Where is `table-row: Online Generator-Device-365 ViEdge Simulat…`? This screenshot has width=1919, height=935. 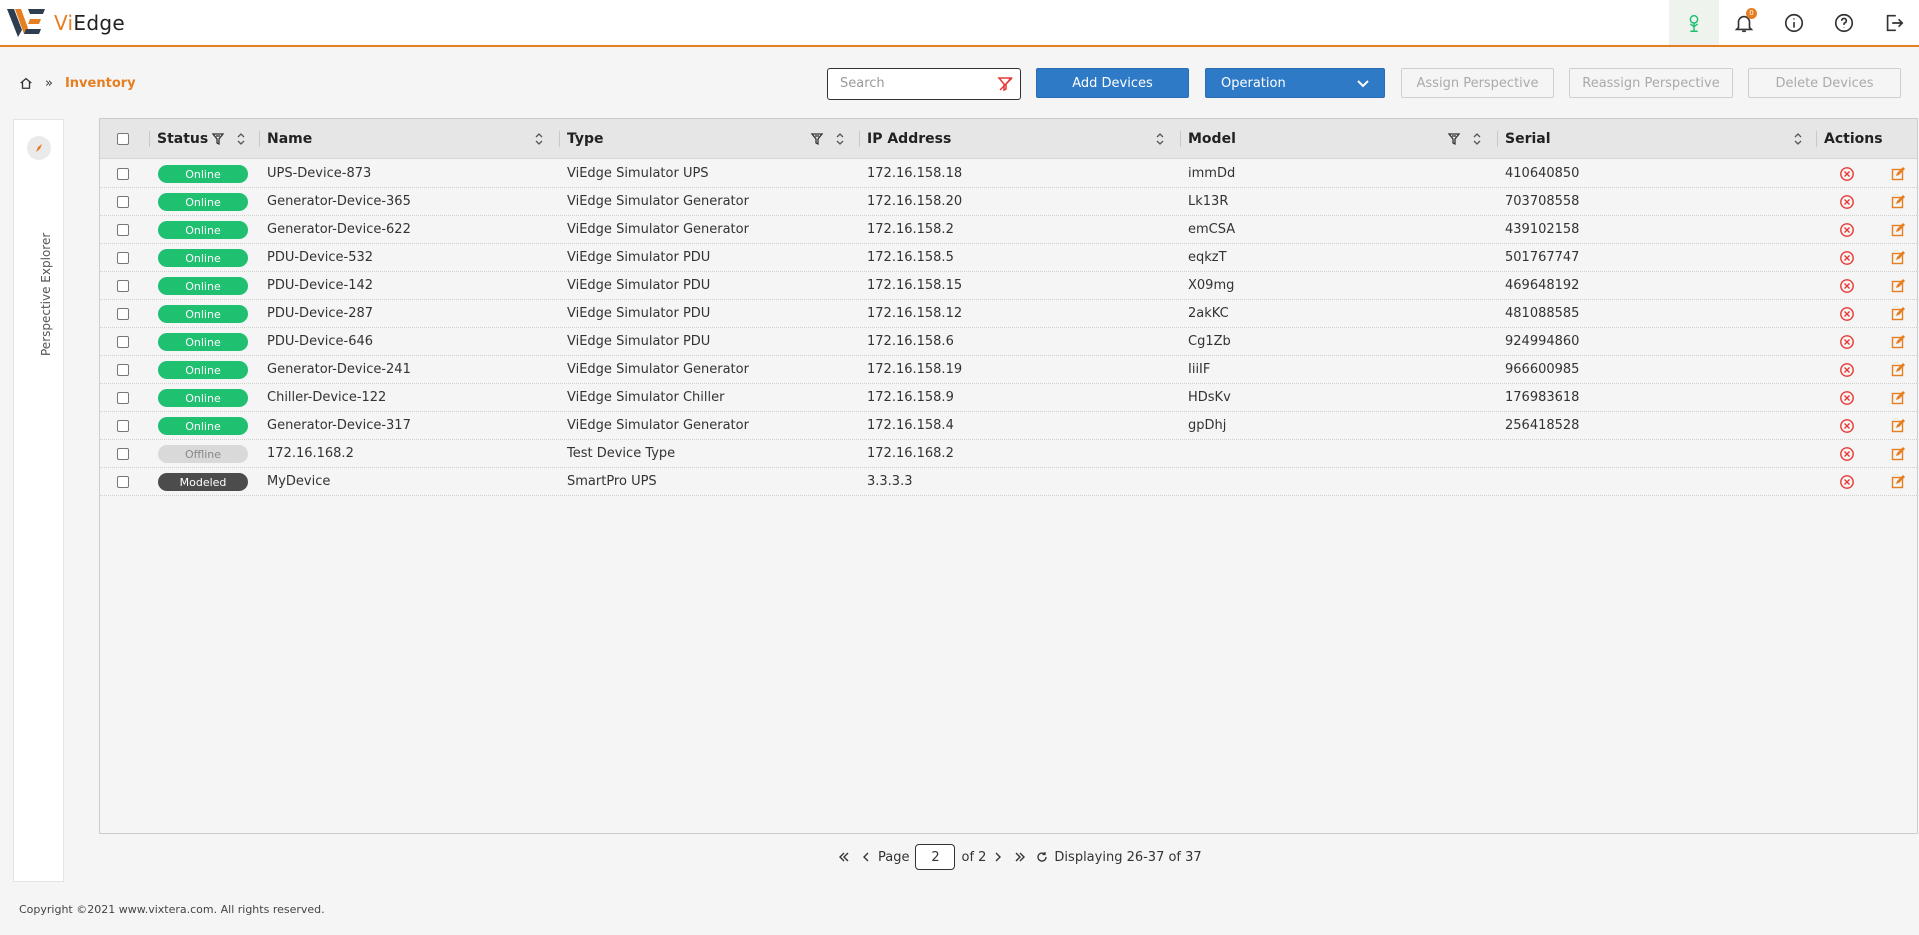 table-row: Online Generator-Device-365 ViEdge Simulat… is located at coordinates (1008, 202).